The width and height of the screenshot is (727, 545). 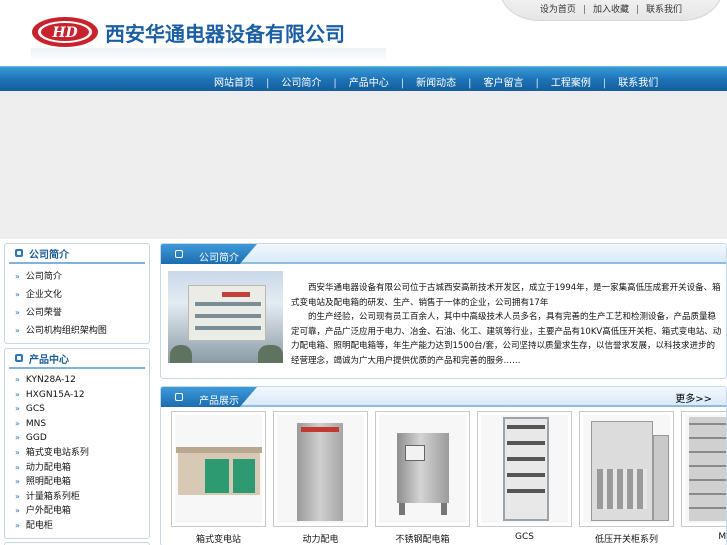 What do you see at coordinates (571, 81) in the screenshot?
I see `nav-item-cases: 工程案例` at bounding box center [571, 81].